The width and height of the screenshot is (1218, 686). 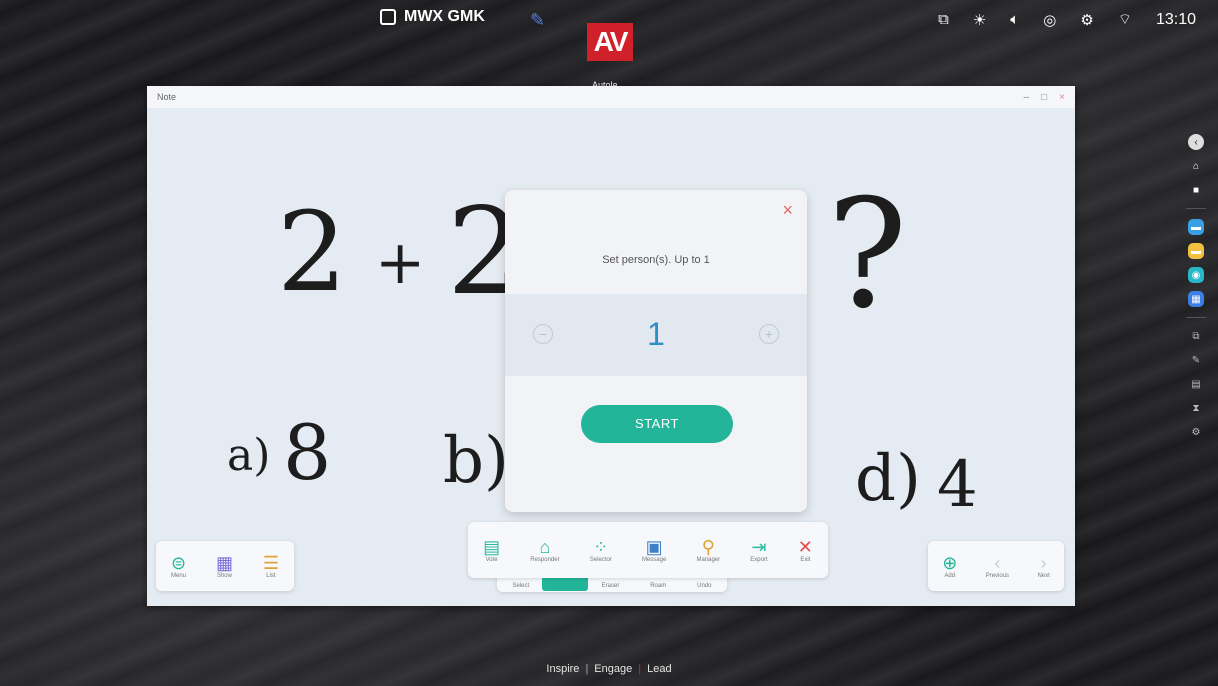 What do you see at coordinates (312, 252) in the screenshot?
I see `handwriting-2: 2` at bounding box center [312, 252].